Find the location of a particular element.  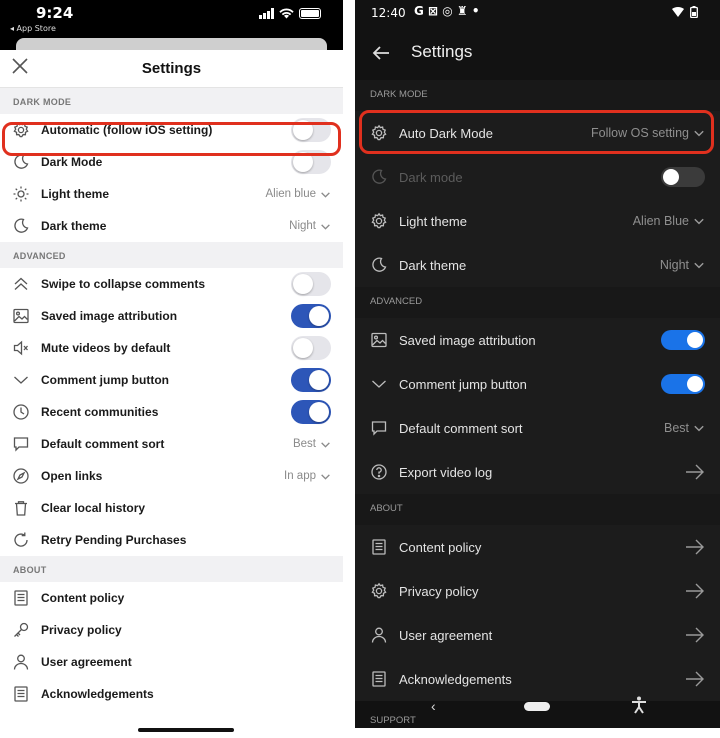

setting-label: Dark mode is located at coordinates (431, 177).